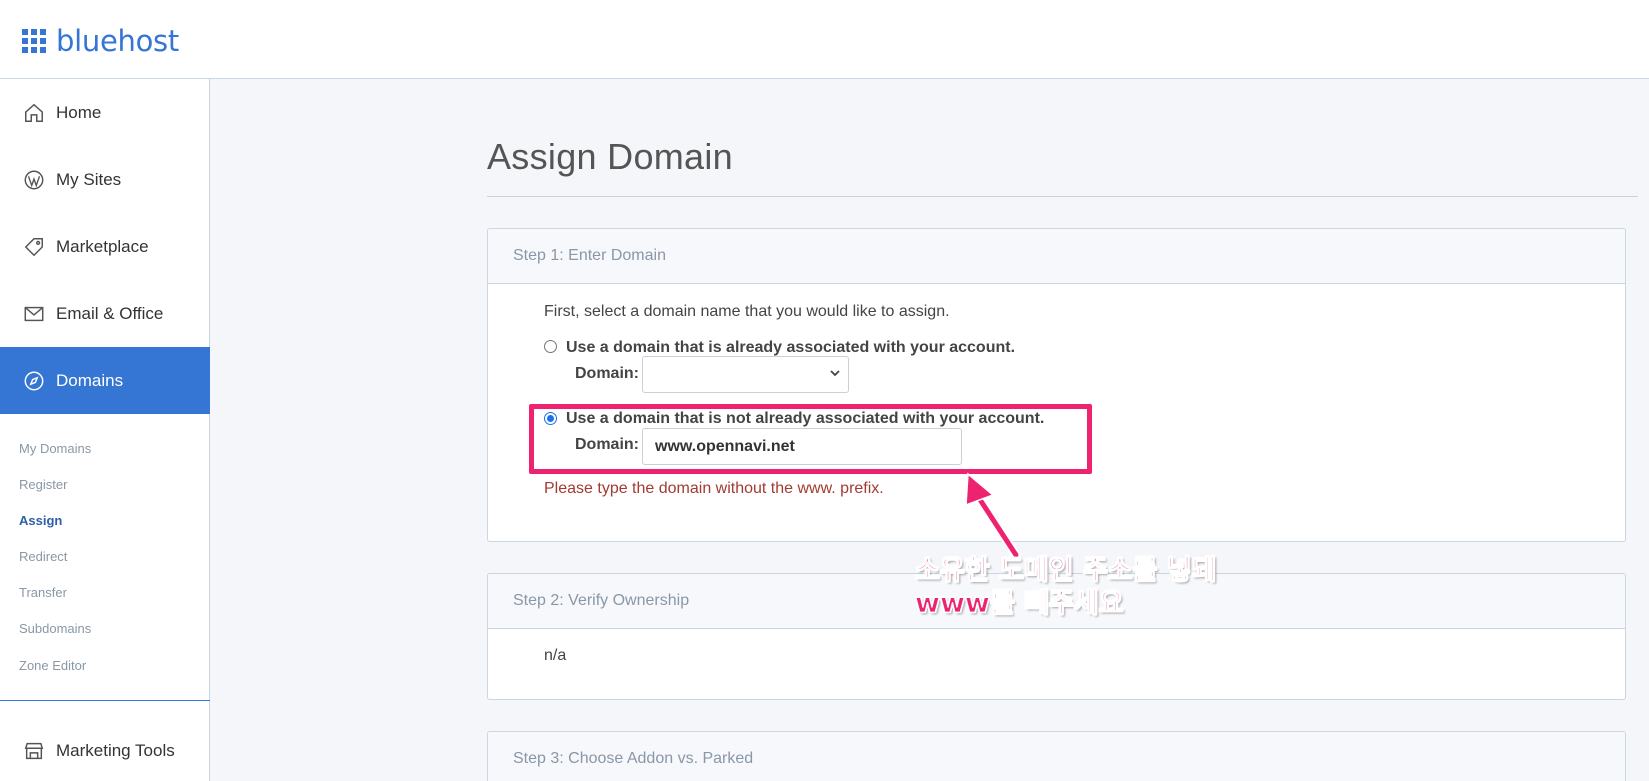  I want to click on step1-header: Step 1: Enter Domain, so click(1056, 256).